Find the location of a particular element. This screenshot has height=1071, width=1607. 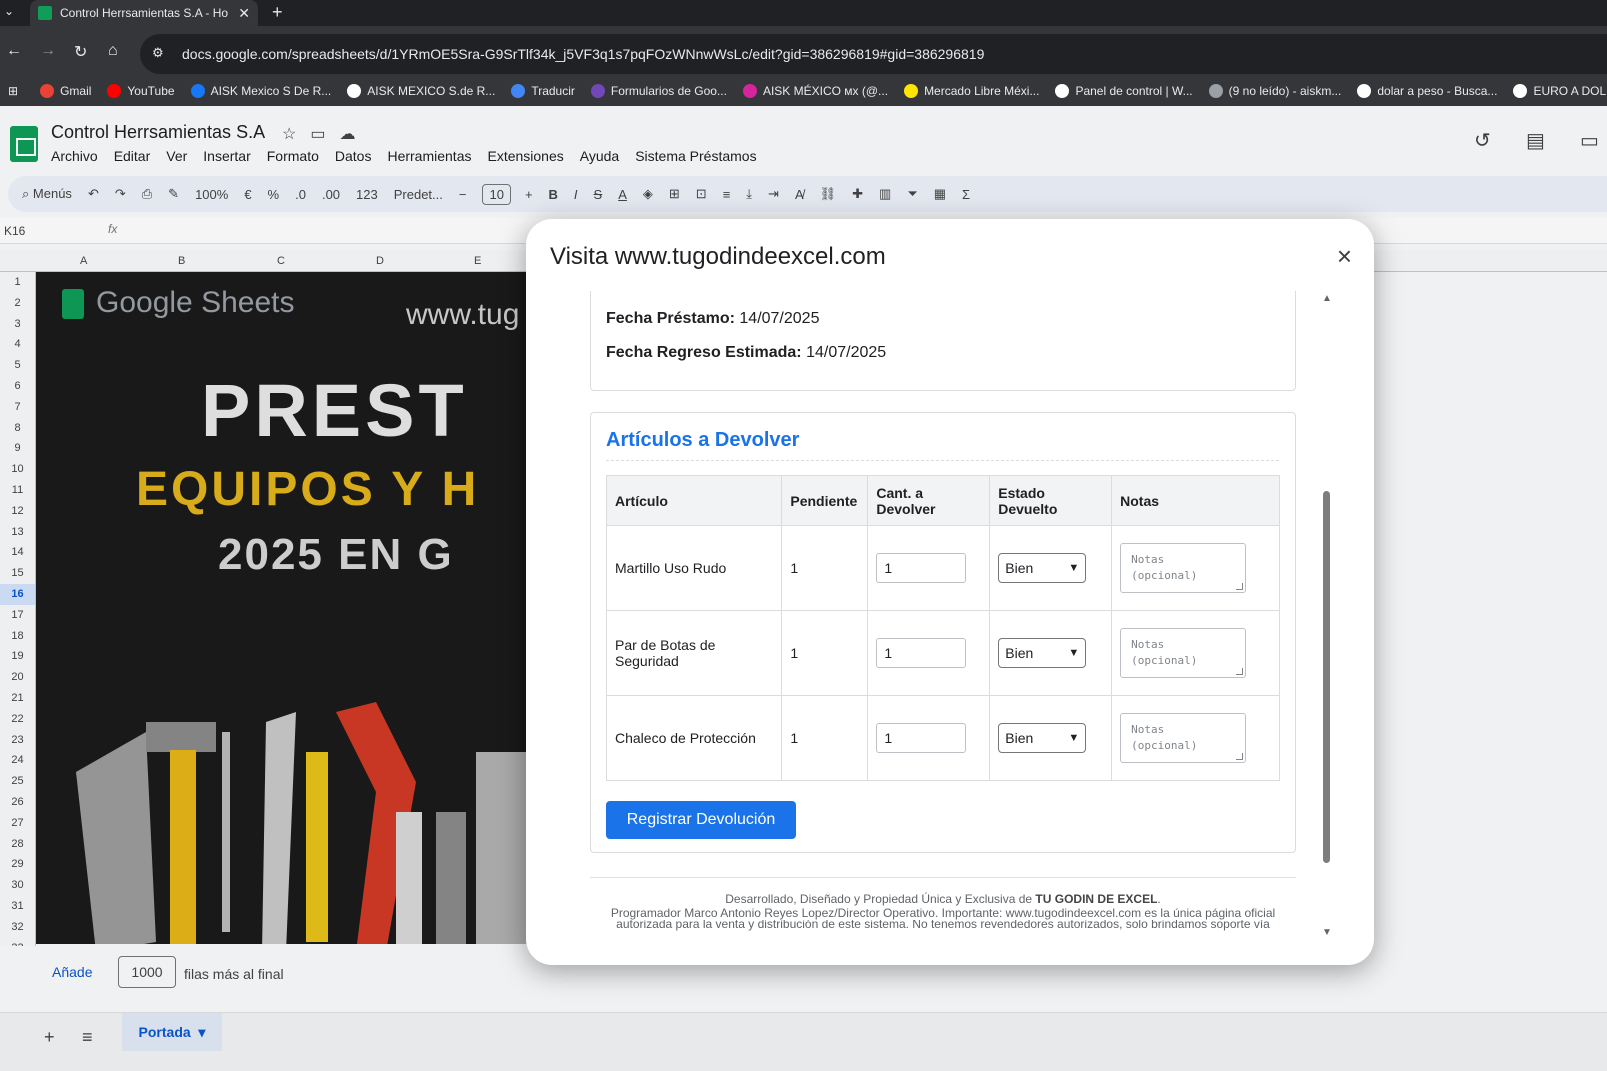

home-icon: ⌂ is located at coordinates (113, 51).